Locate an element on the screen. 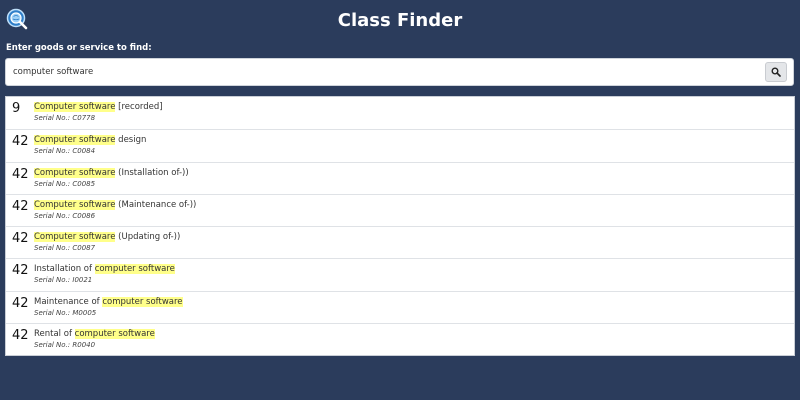  serial-value: C0087 is located at coordinates (84, 248).